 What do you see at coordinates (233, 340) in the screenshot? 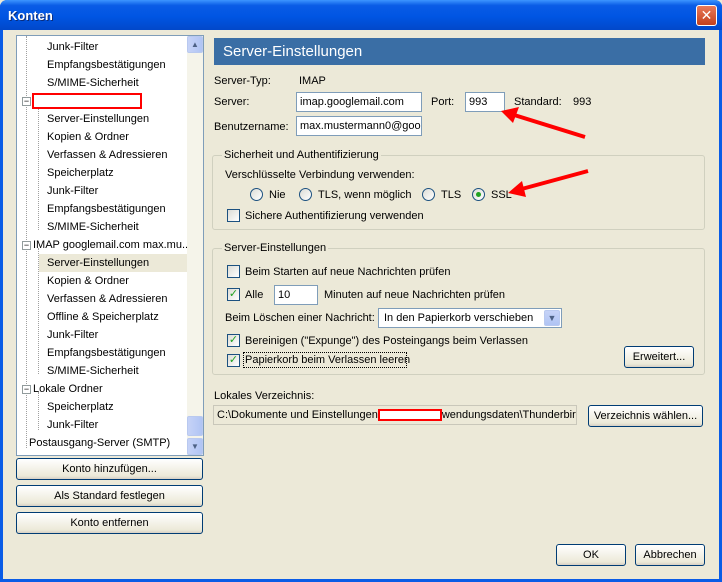
I see `expunge-checkbox: ✓` at bounding box center [233, 340].